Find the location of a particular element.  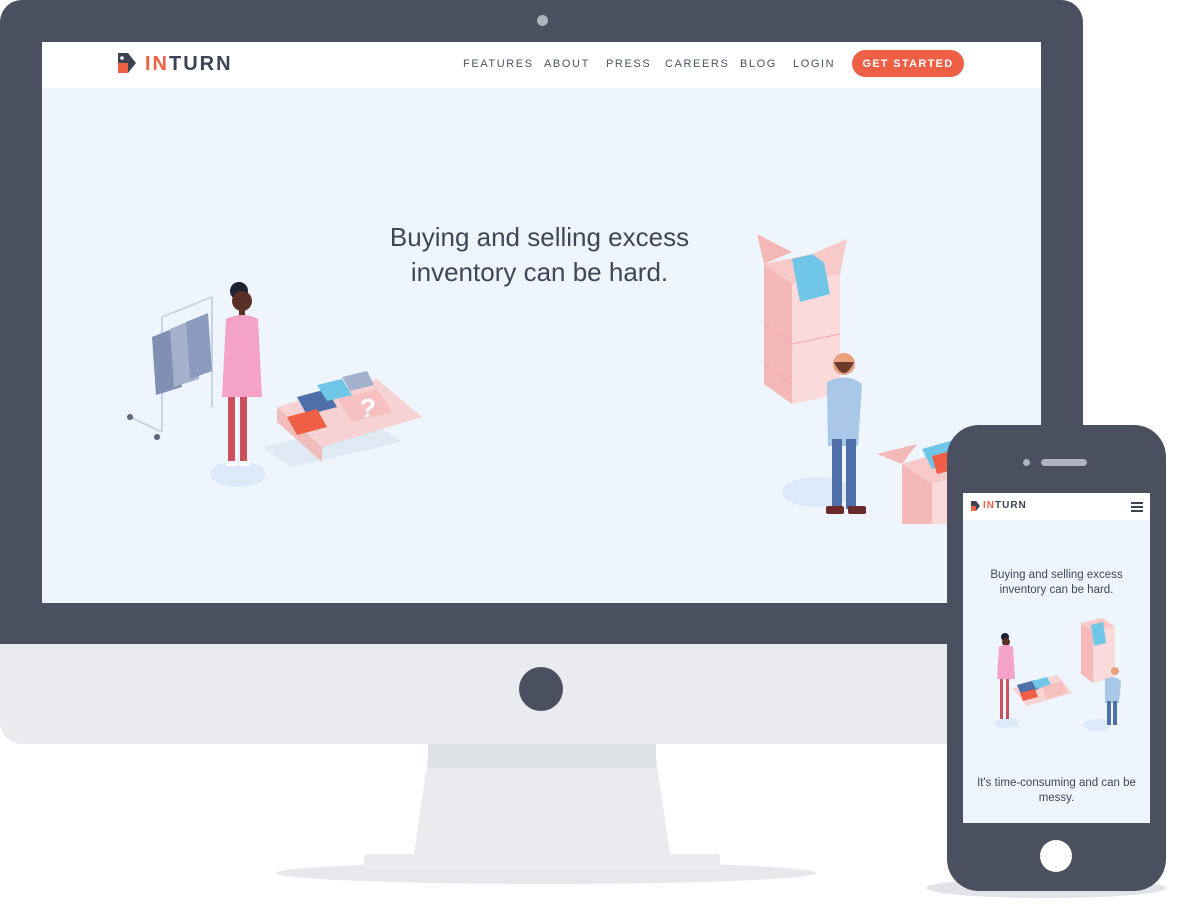

brand-logo: INTURN is located at coordinates (189, 64).